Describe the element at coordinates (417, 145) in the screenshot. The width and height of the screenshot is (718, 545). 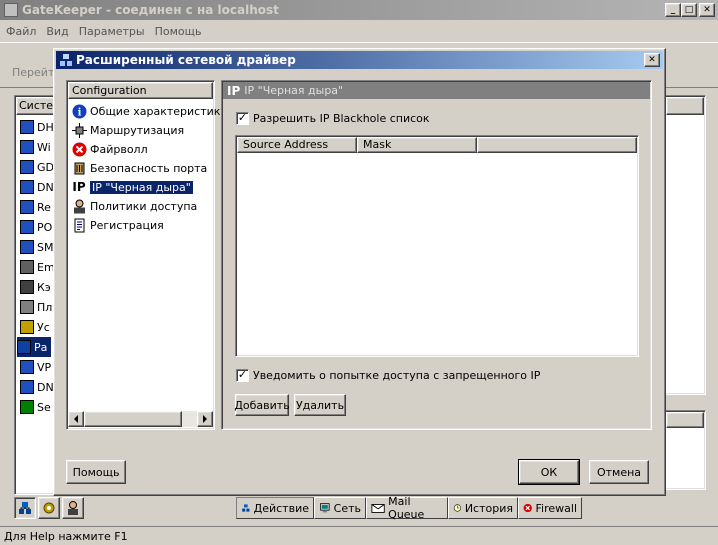
I see `column-mask: Mask` at that location.